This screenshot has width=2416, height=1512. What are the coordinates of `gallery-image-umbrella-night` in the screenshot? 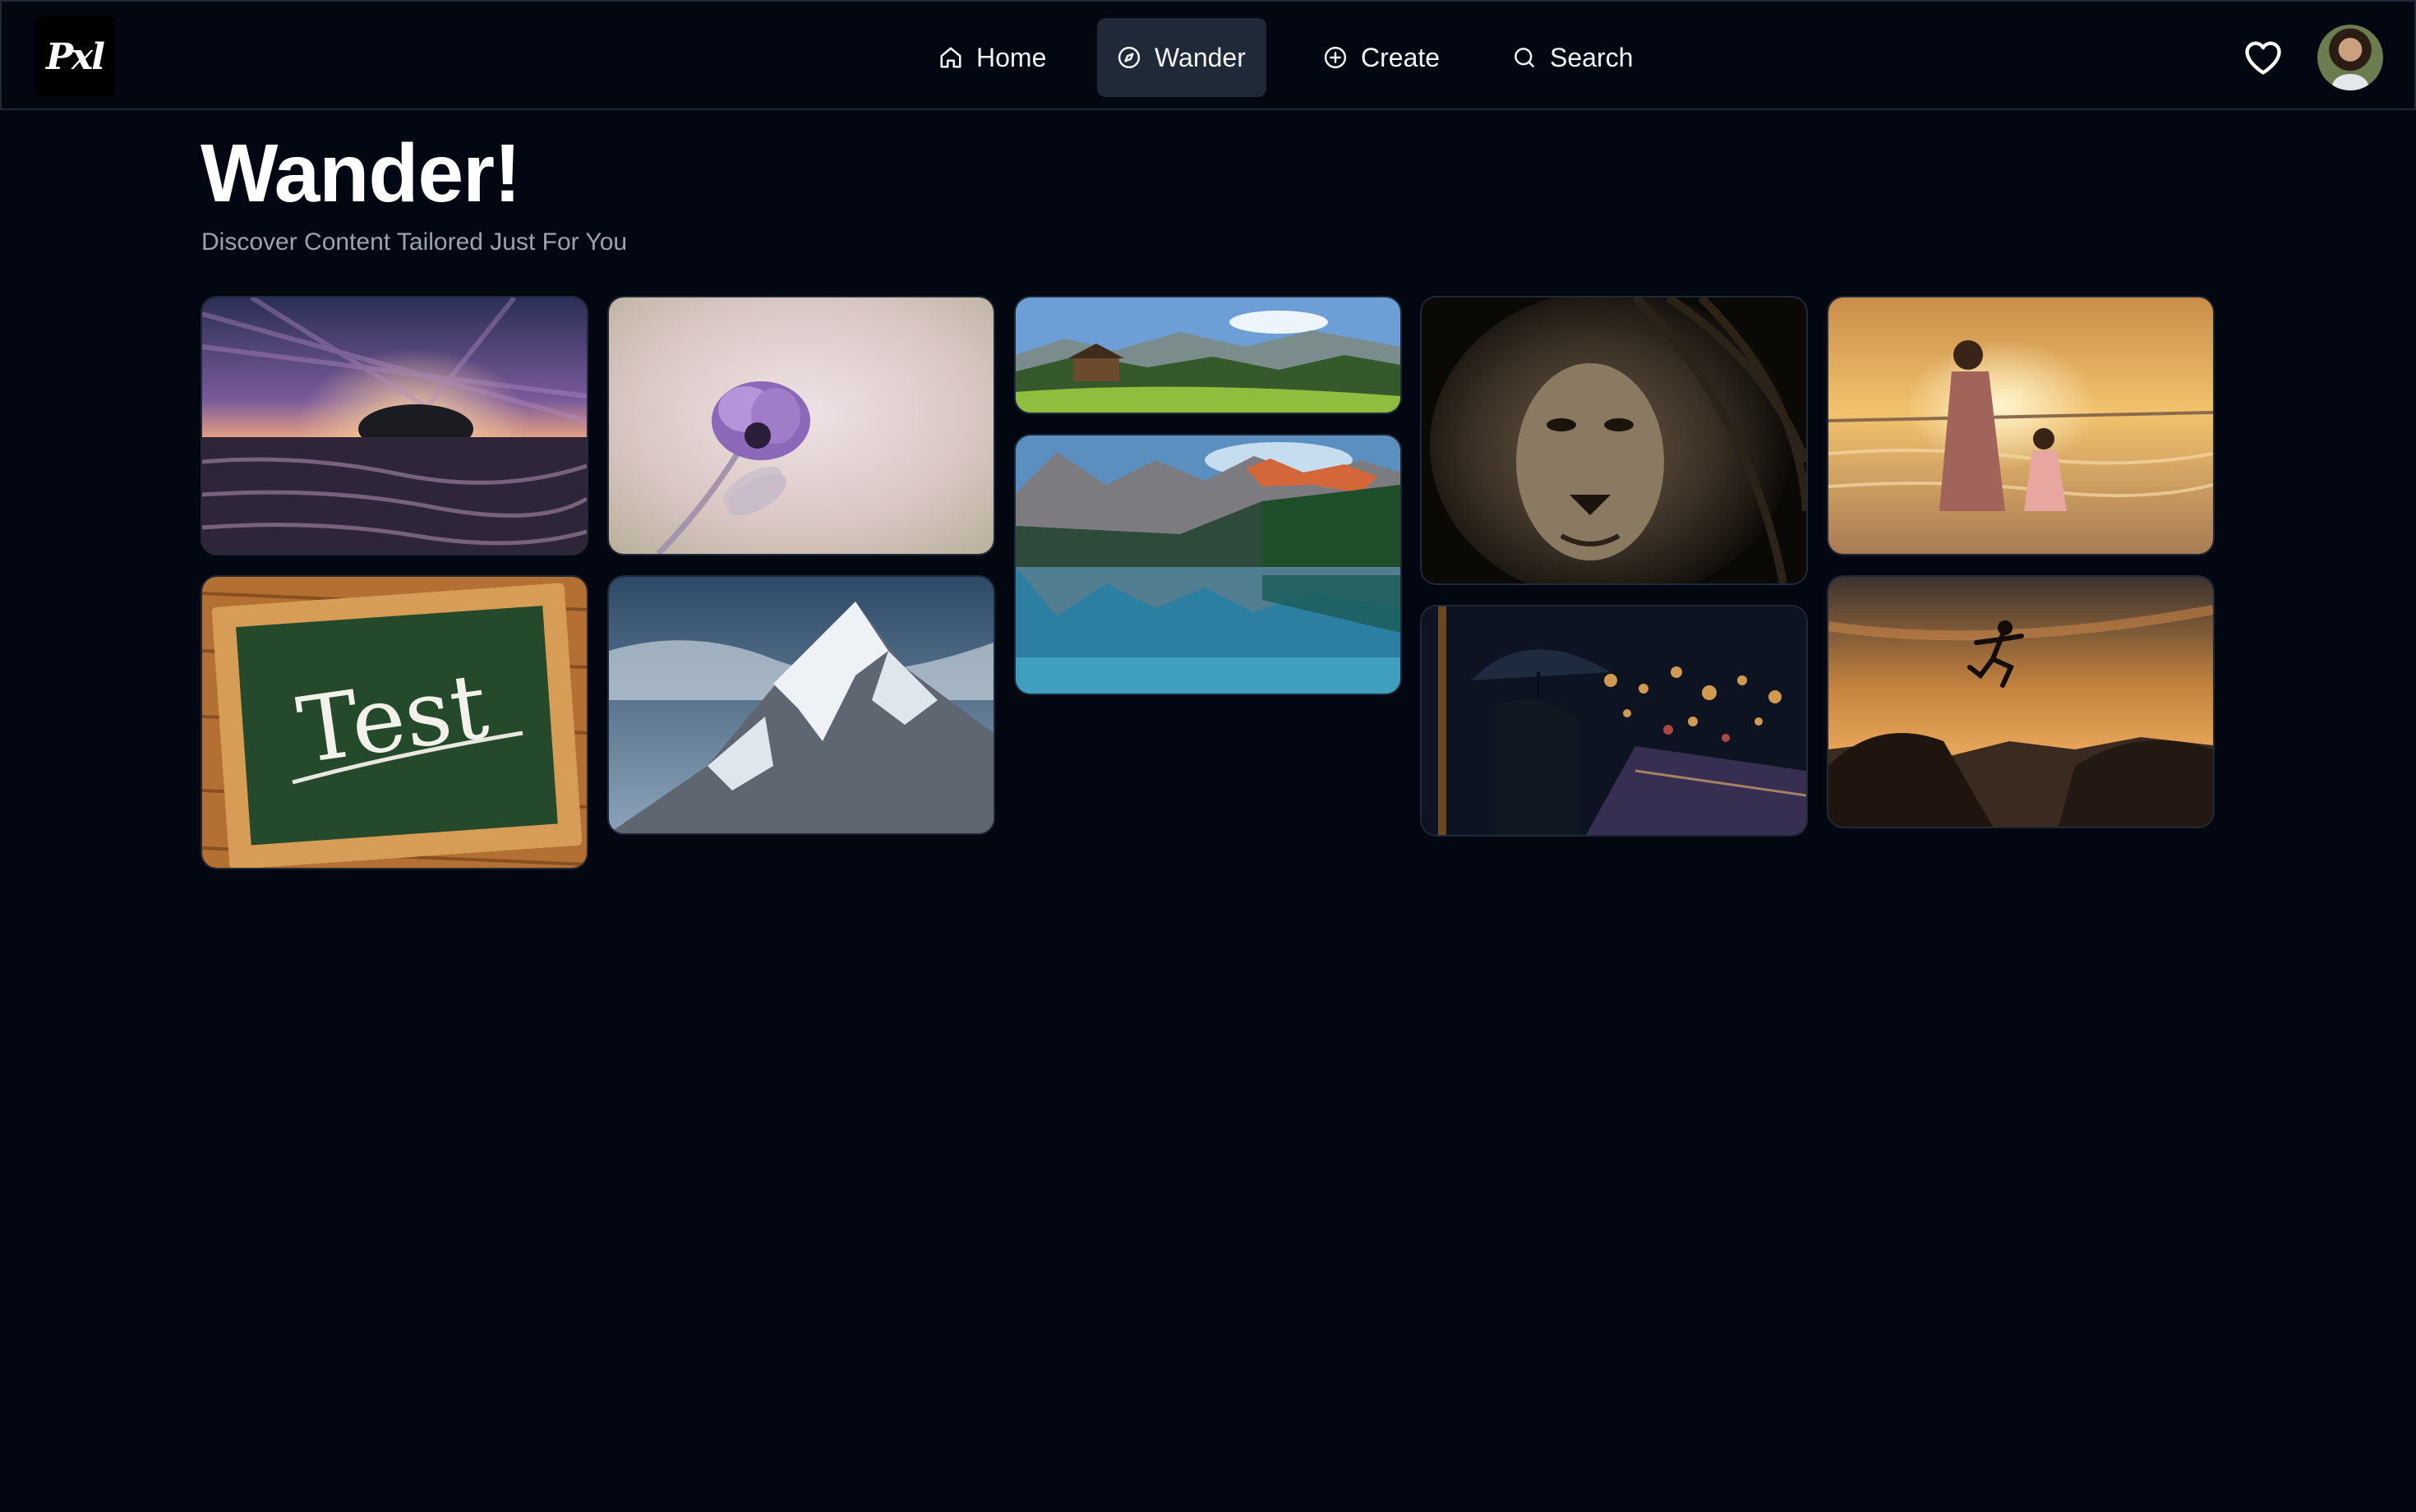 It's located at (1614, 721).